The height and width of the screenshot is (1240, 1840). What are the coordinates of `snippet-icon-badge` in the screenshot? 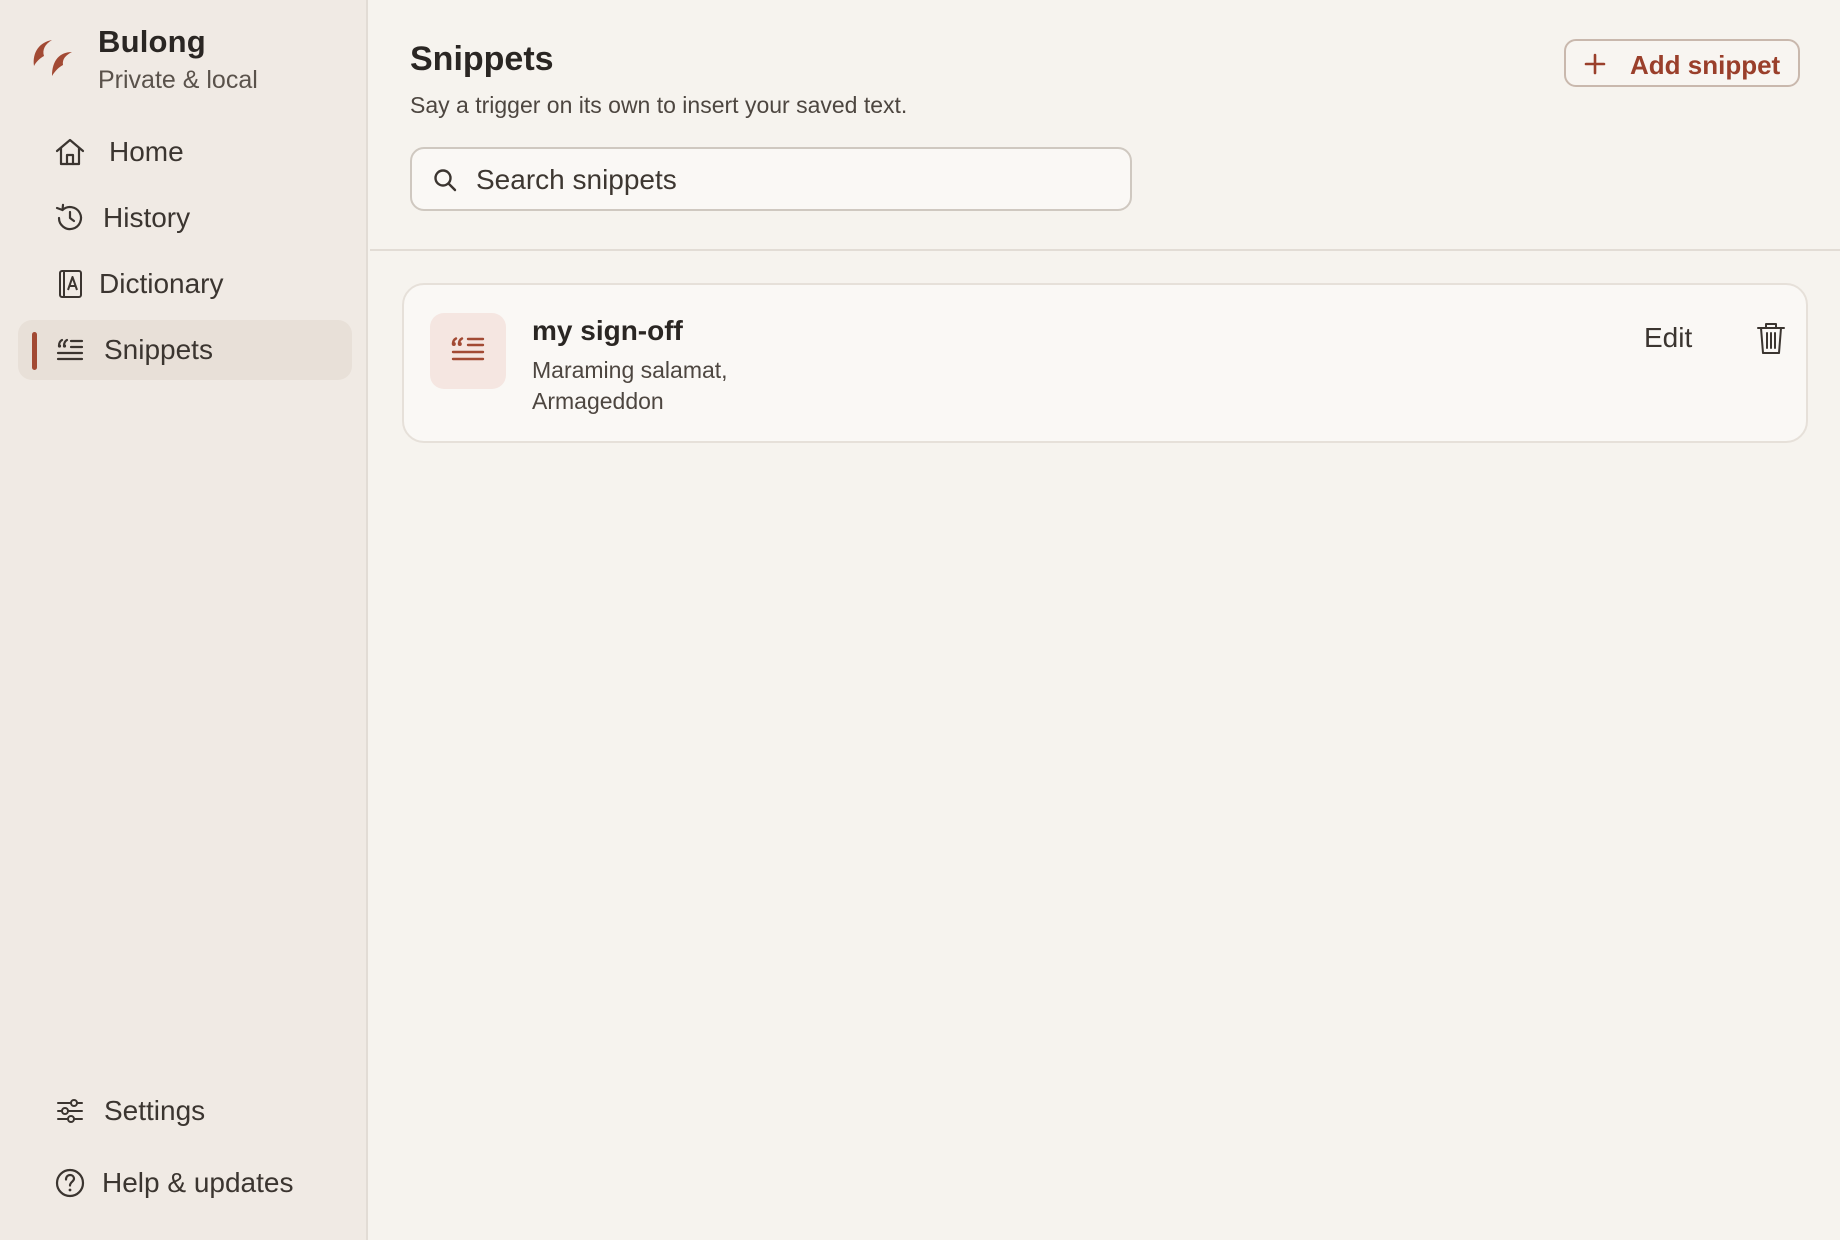 It's located at (468, 351).